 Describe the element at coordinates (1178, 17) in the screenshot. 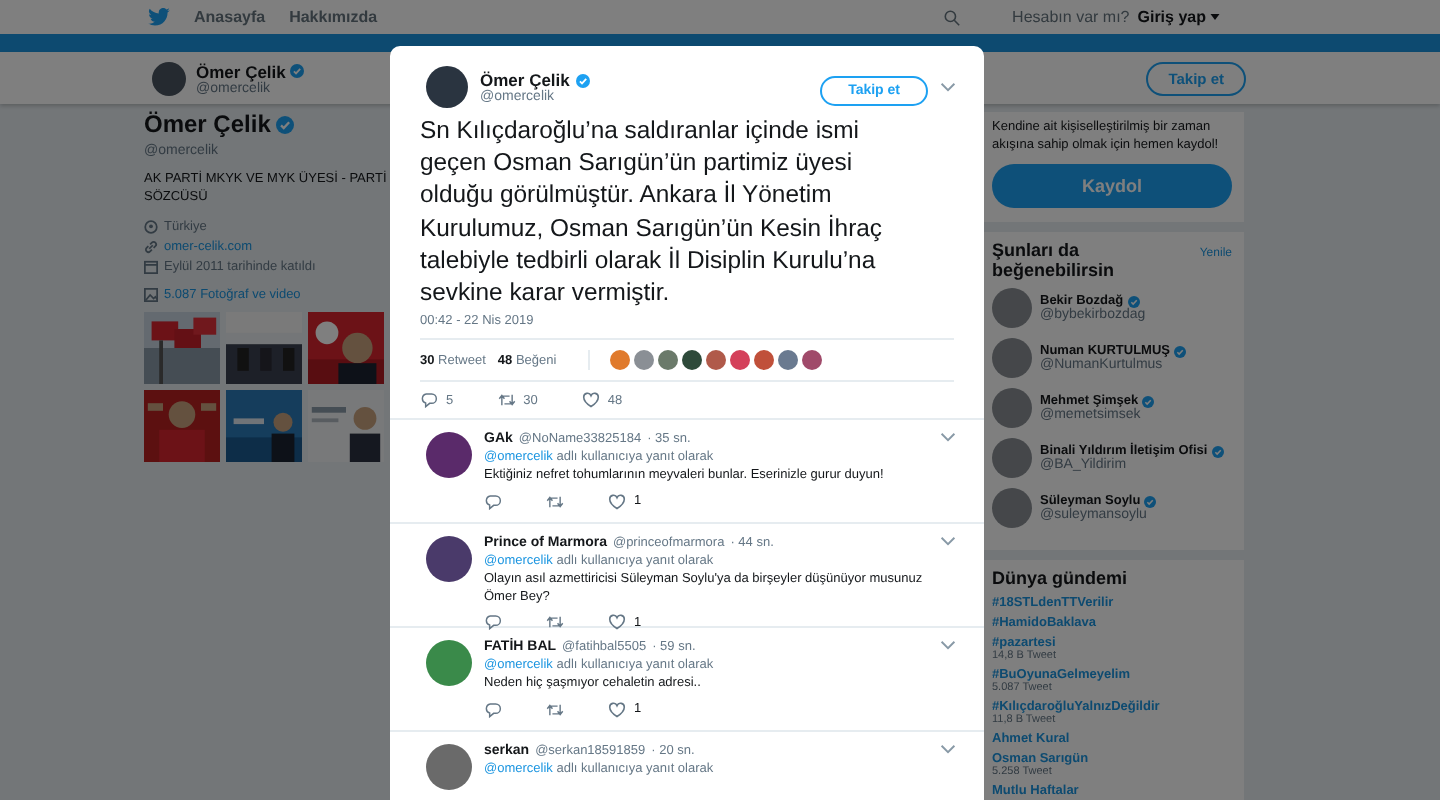

I see `login-link: Giriş yap` at that location.